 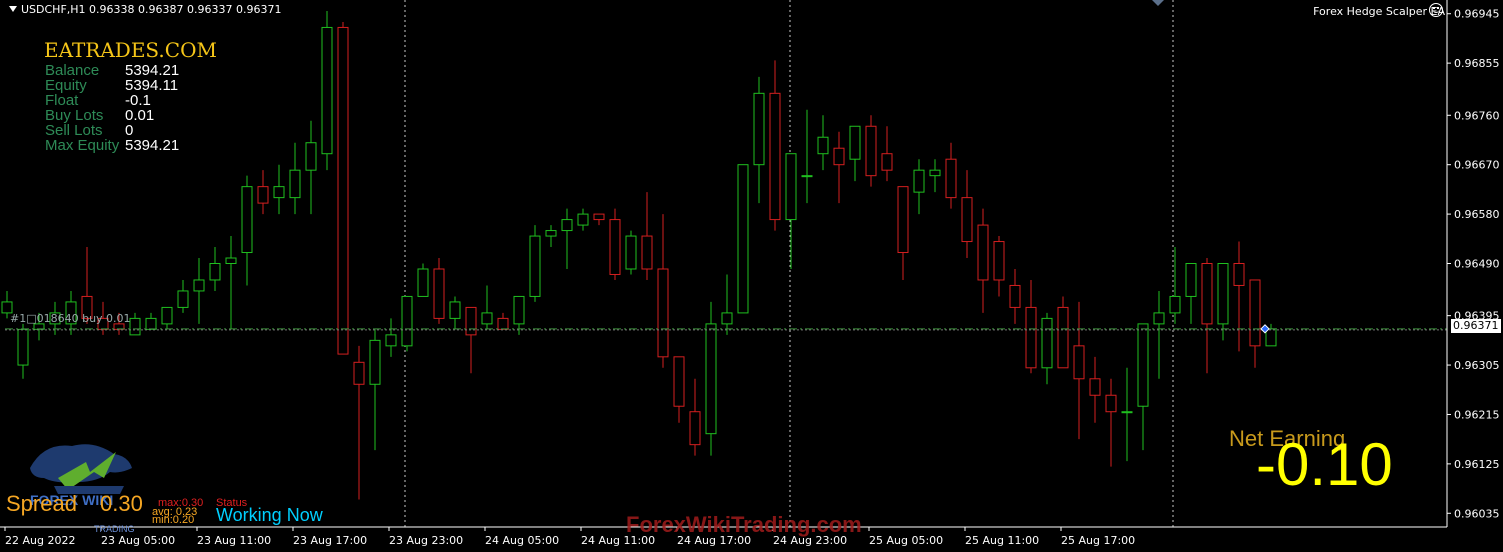 I want to click on collapse-arrow-icon, so click(x=1158, y=3).